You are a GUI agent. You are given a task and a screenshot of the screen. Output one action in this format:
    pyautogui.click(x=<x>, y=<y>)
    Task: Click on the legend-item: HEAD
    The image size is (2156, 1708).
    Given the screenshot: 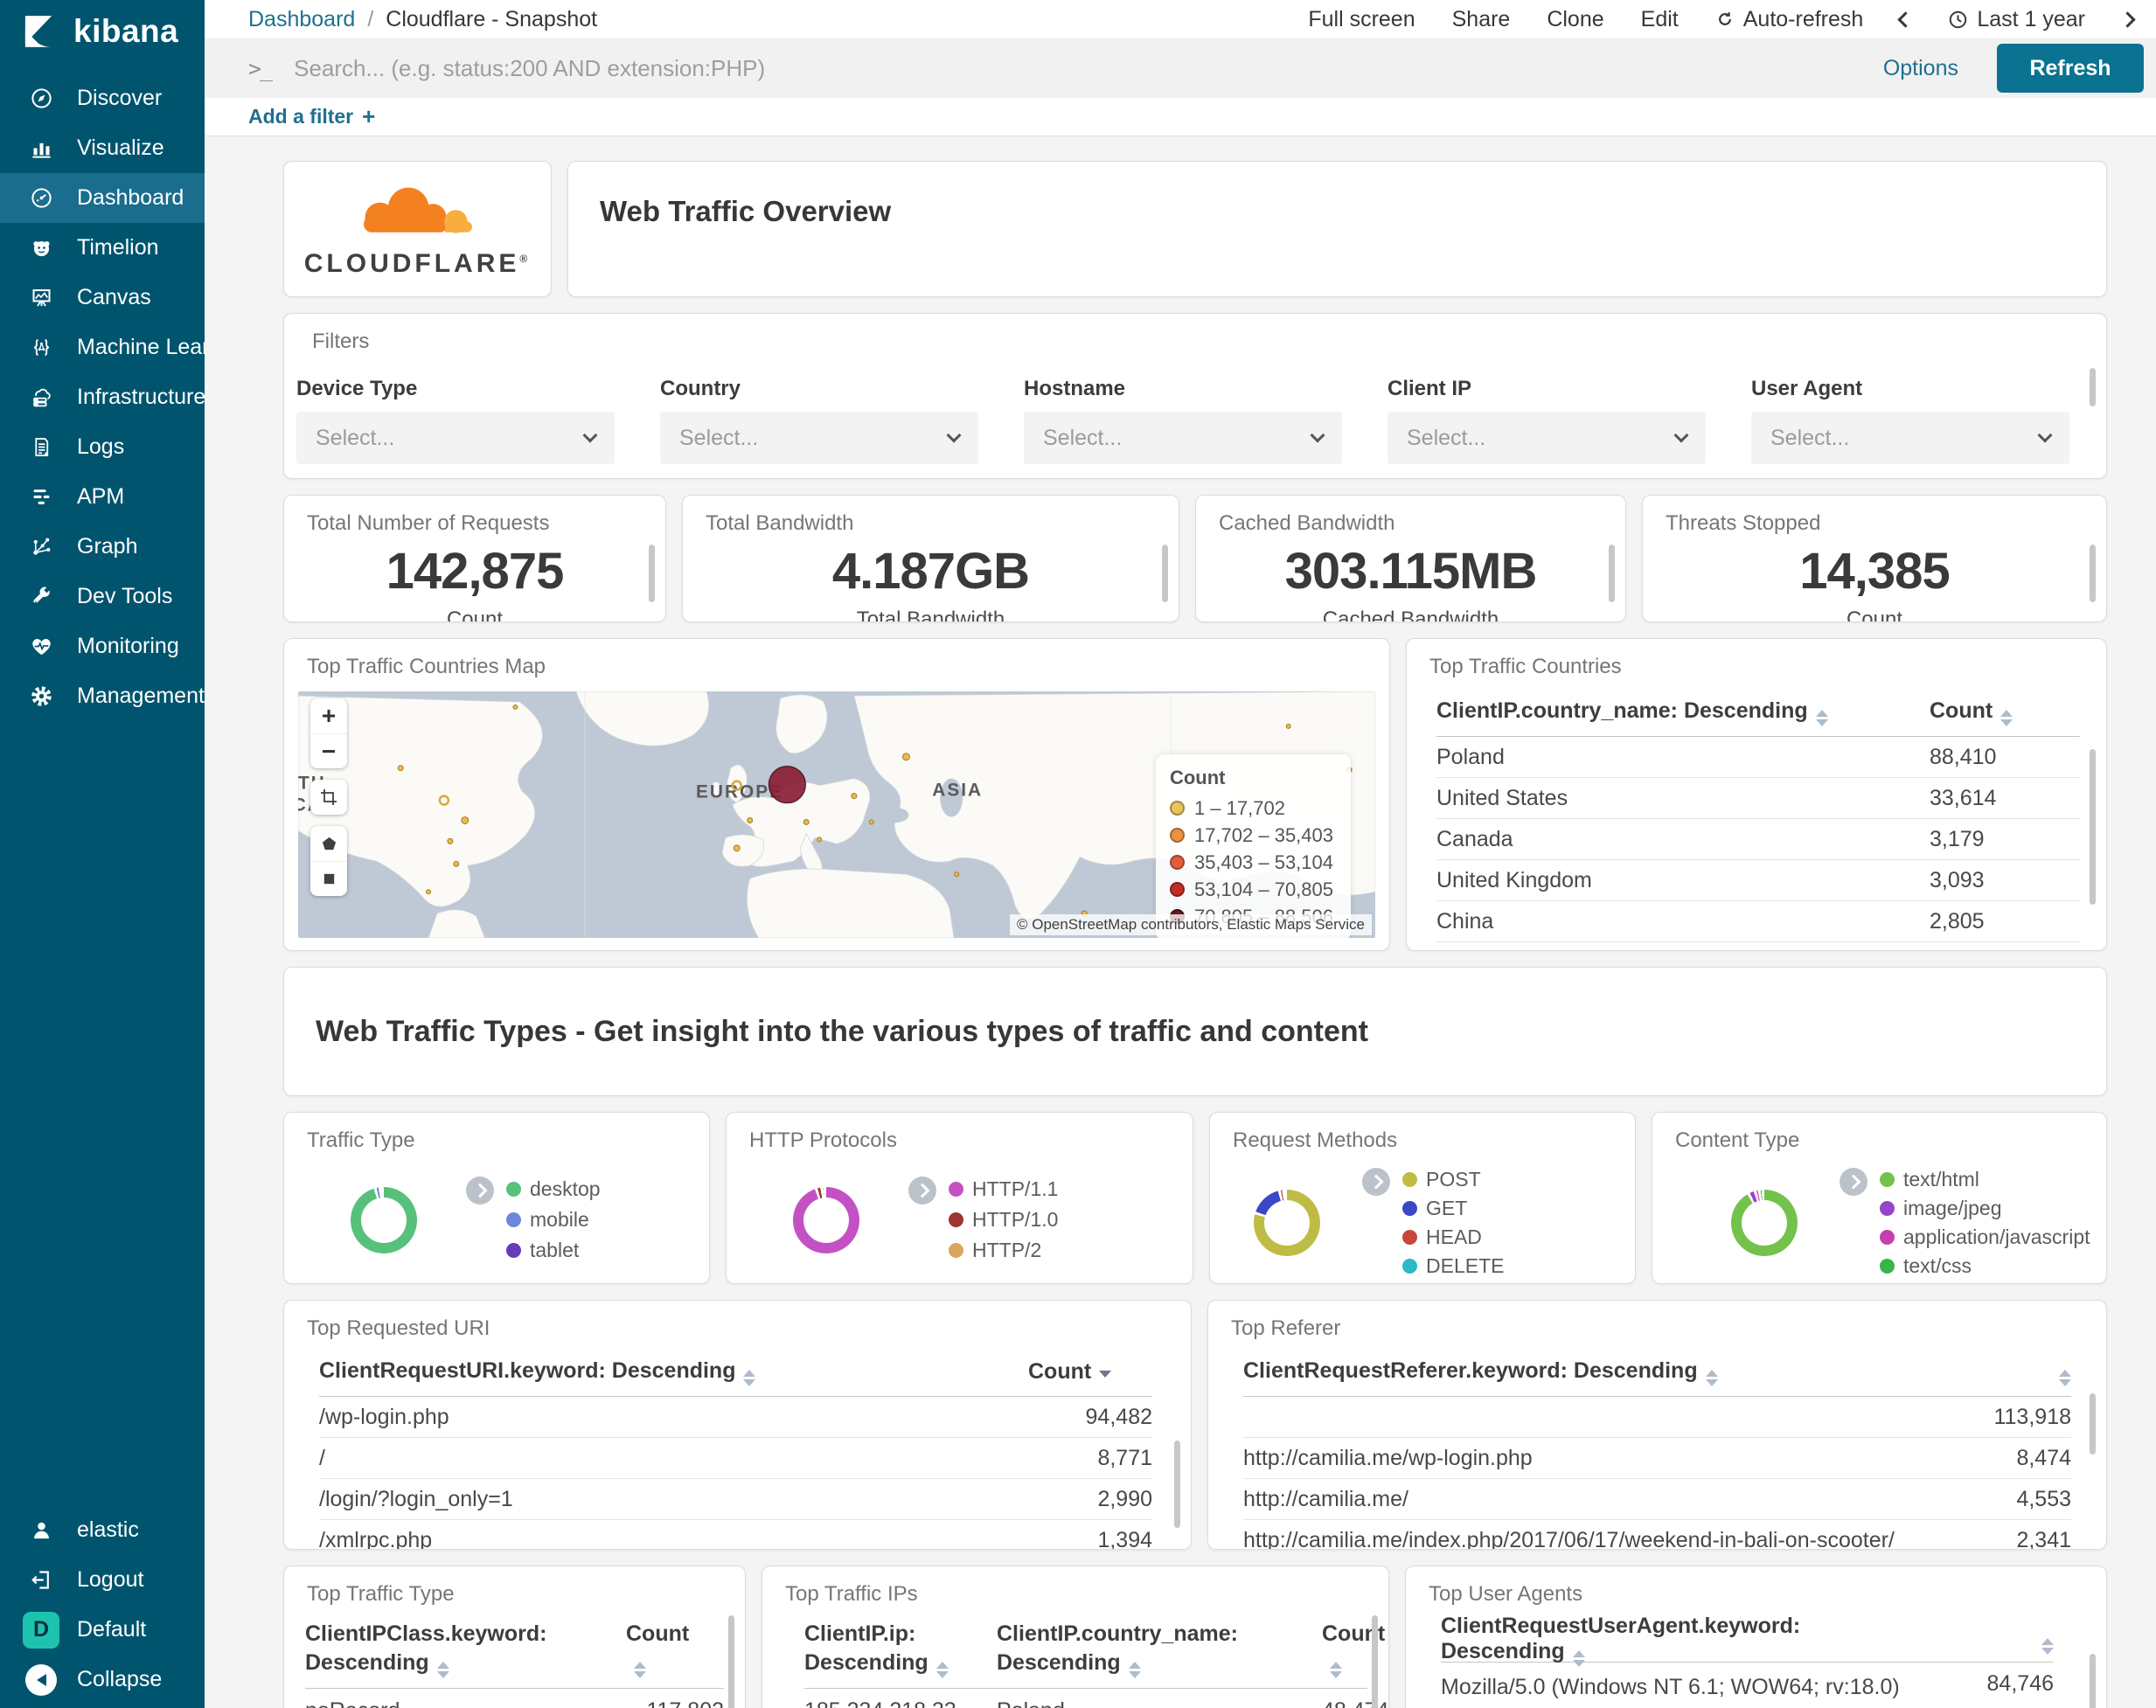 What is the action you would take?
    pyautogui.click(x=1453, y=1237)
    